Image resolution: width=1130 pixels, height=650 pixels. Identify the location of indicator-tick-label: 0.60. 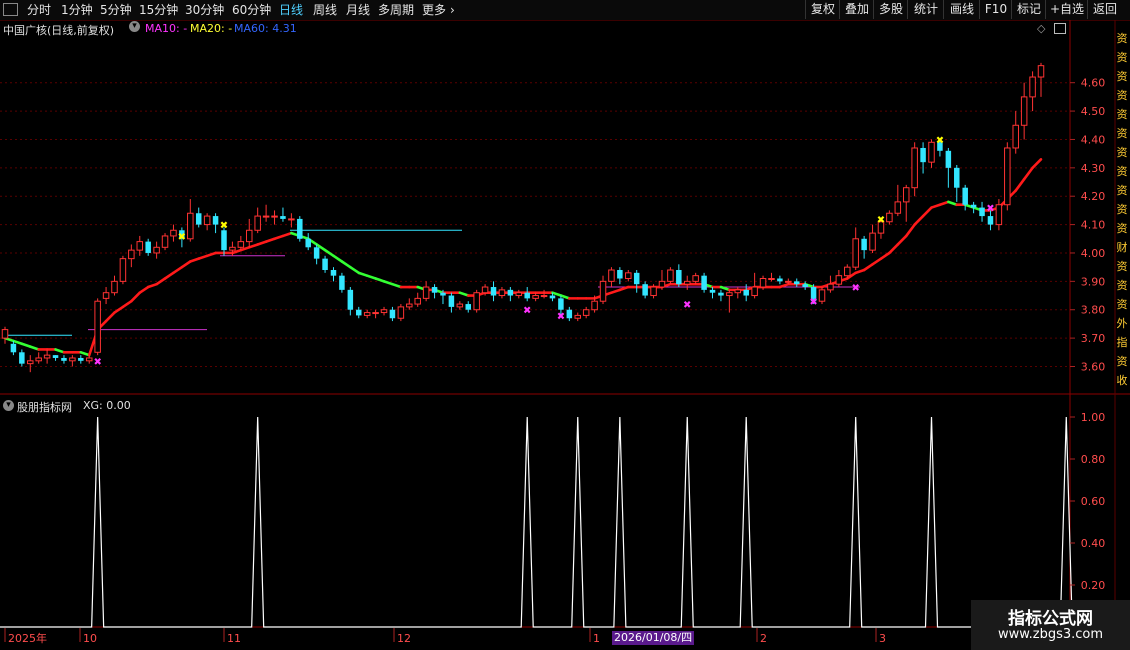
(1093, 501).